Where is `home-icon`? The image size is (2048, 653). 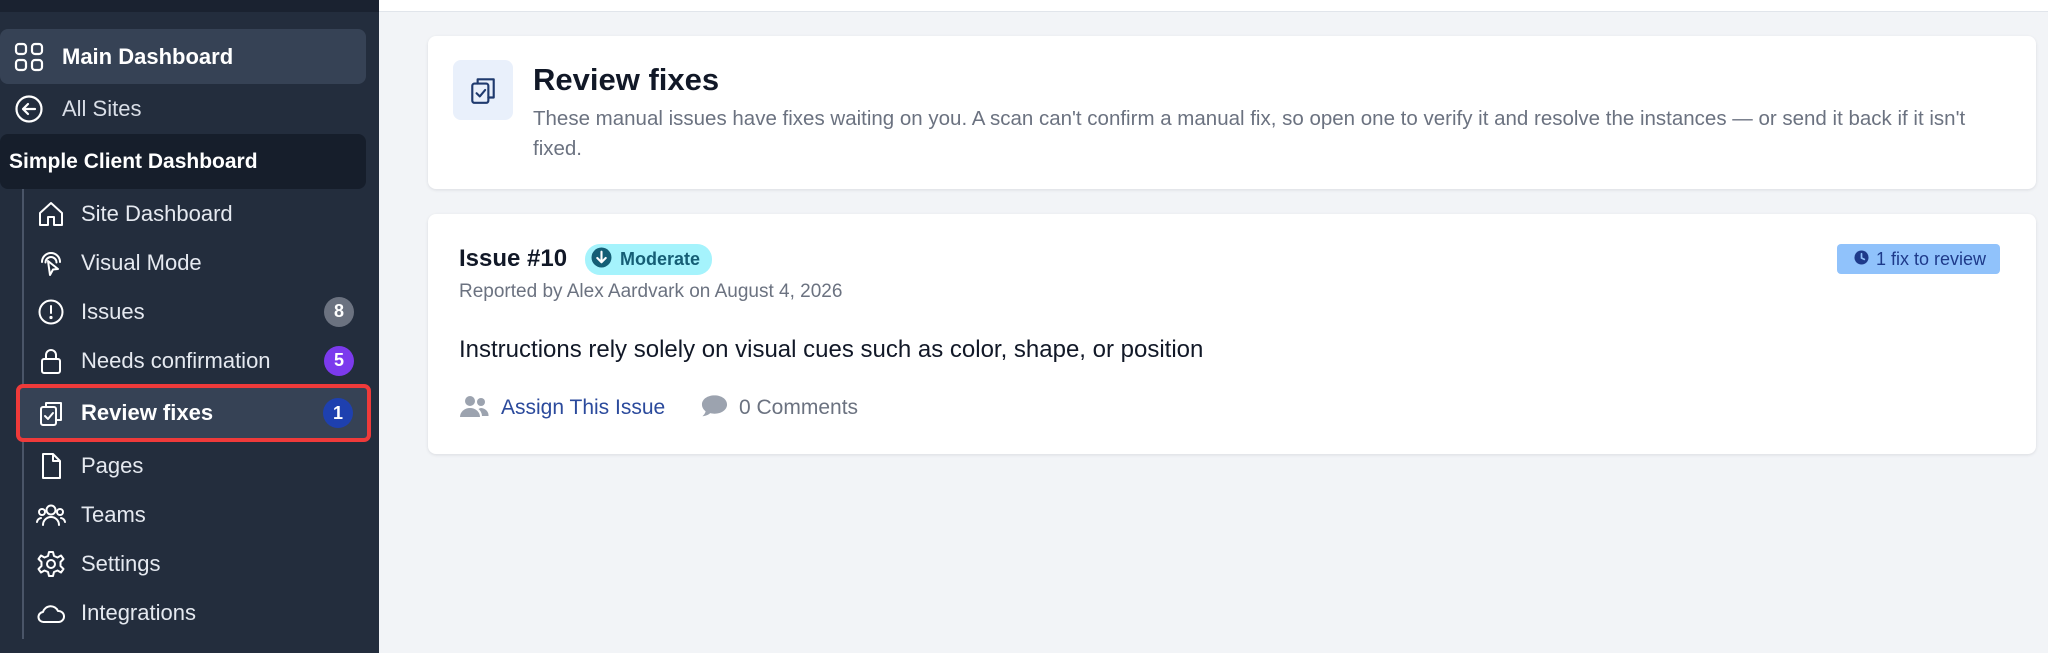 home-icon is located at coordinates (51, 214).